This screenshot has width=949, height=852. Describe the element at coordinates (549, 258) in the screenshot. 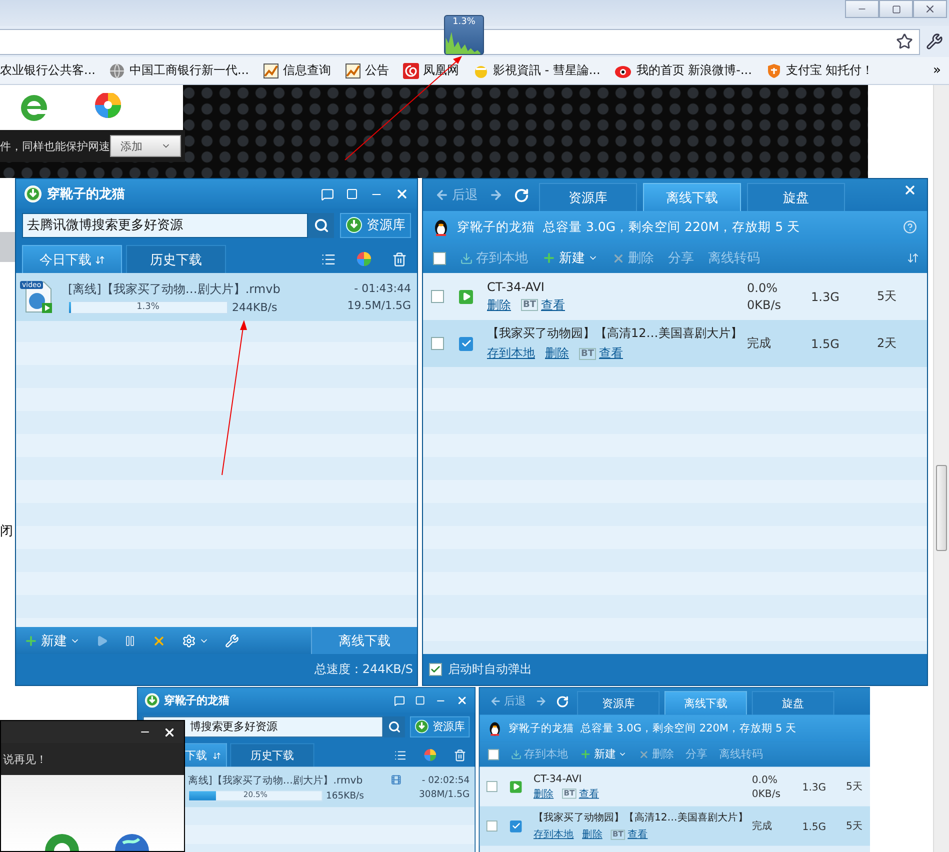

I see `plus-icon` at that location.